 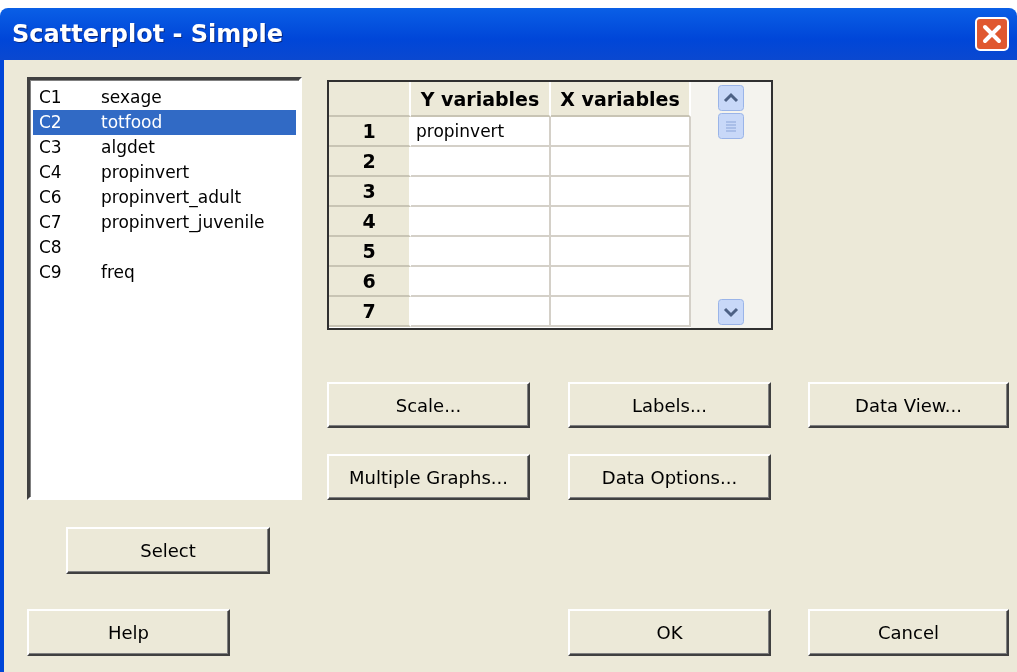 I want to click on row-header: 1, so click(x=370, y=132).